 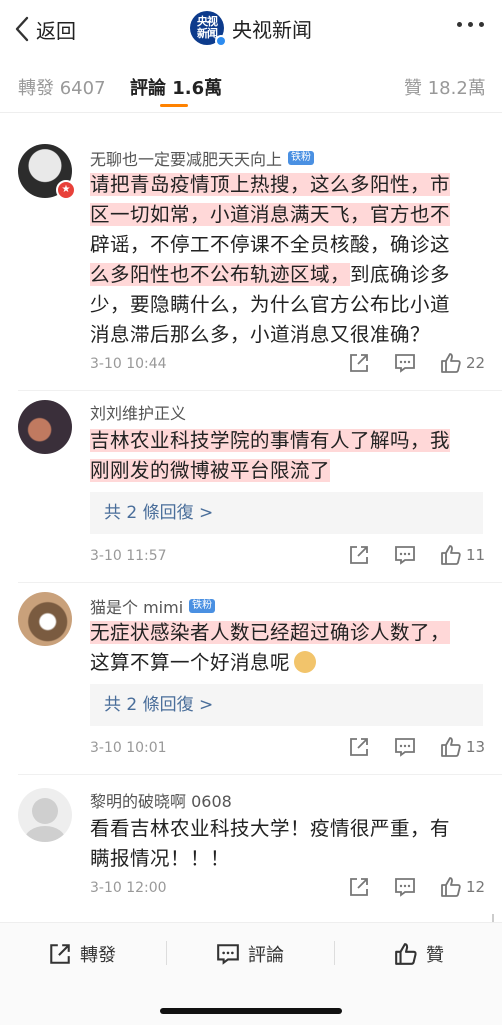 What do you see at coordinates (476, 747) in the screenshot?
I see `like-count: 13` at bounding box center [476, 747].